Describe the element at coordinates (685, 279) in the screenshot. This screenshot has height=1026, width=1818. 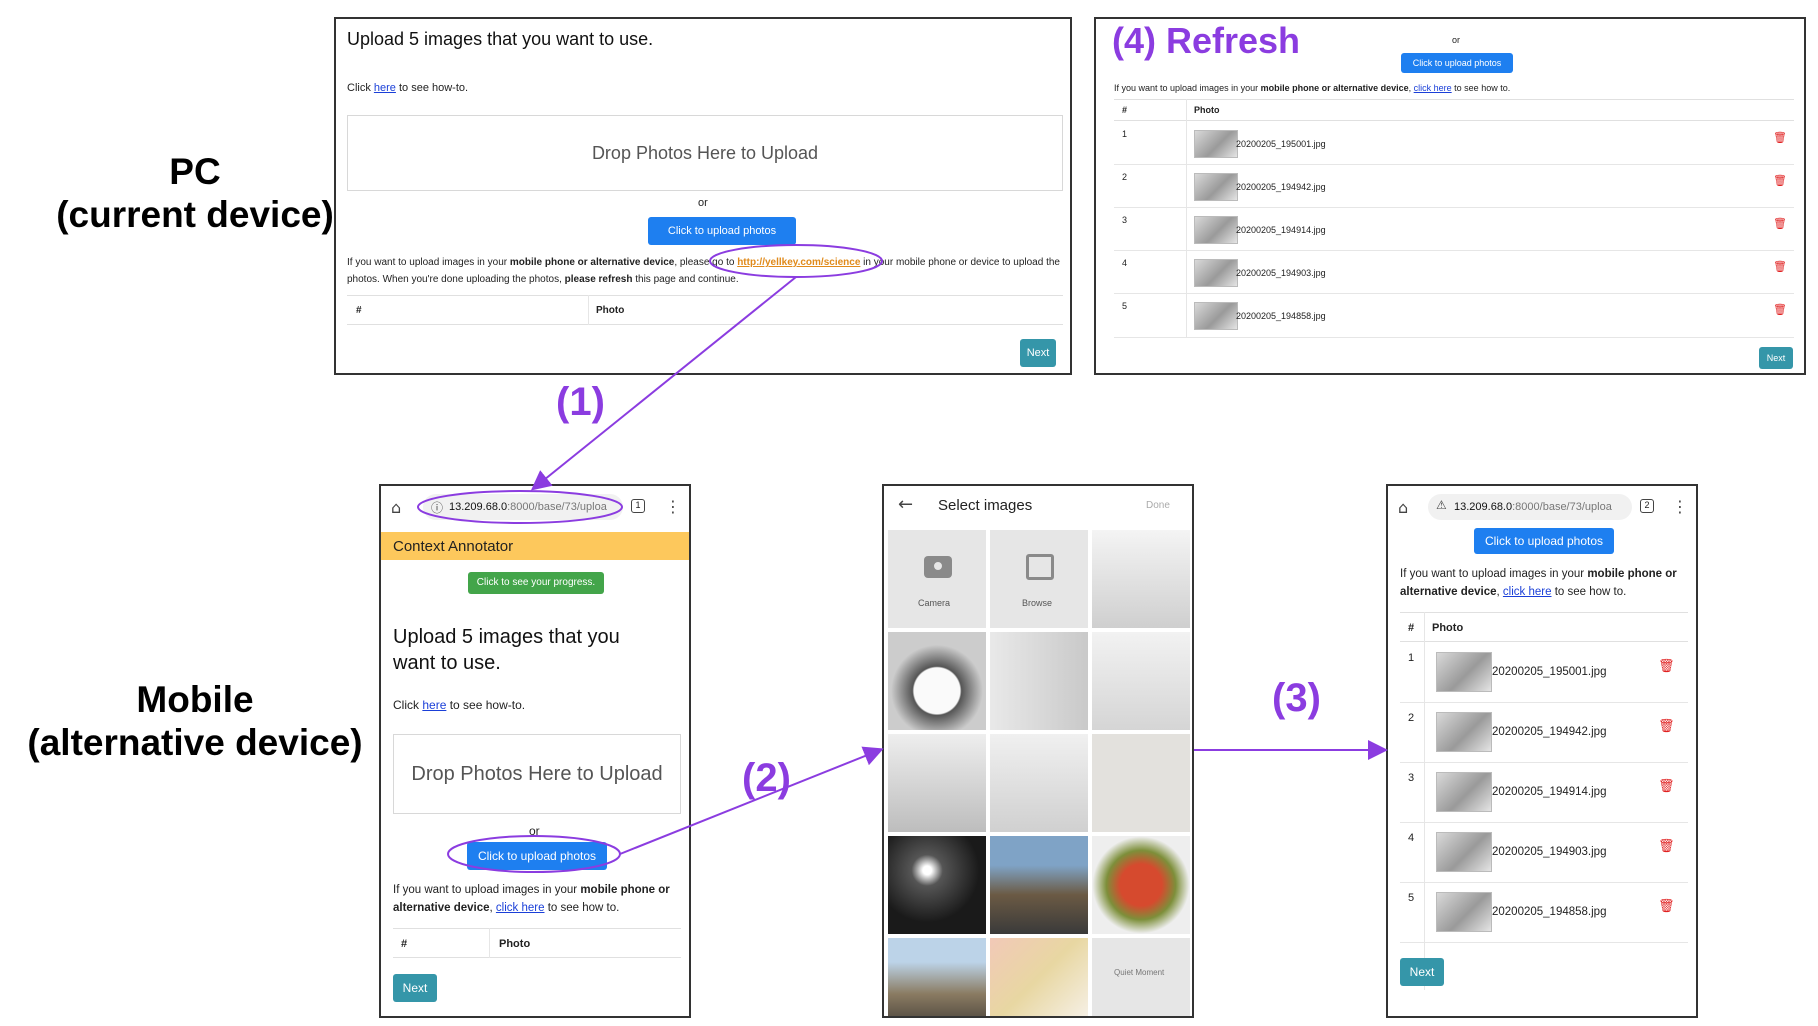
I see `instr-text-5: this page and continue.` at that location.